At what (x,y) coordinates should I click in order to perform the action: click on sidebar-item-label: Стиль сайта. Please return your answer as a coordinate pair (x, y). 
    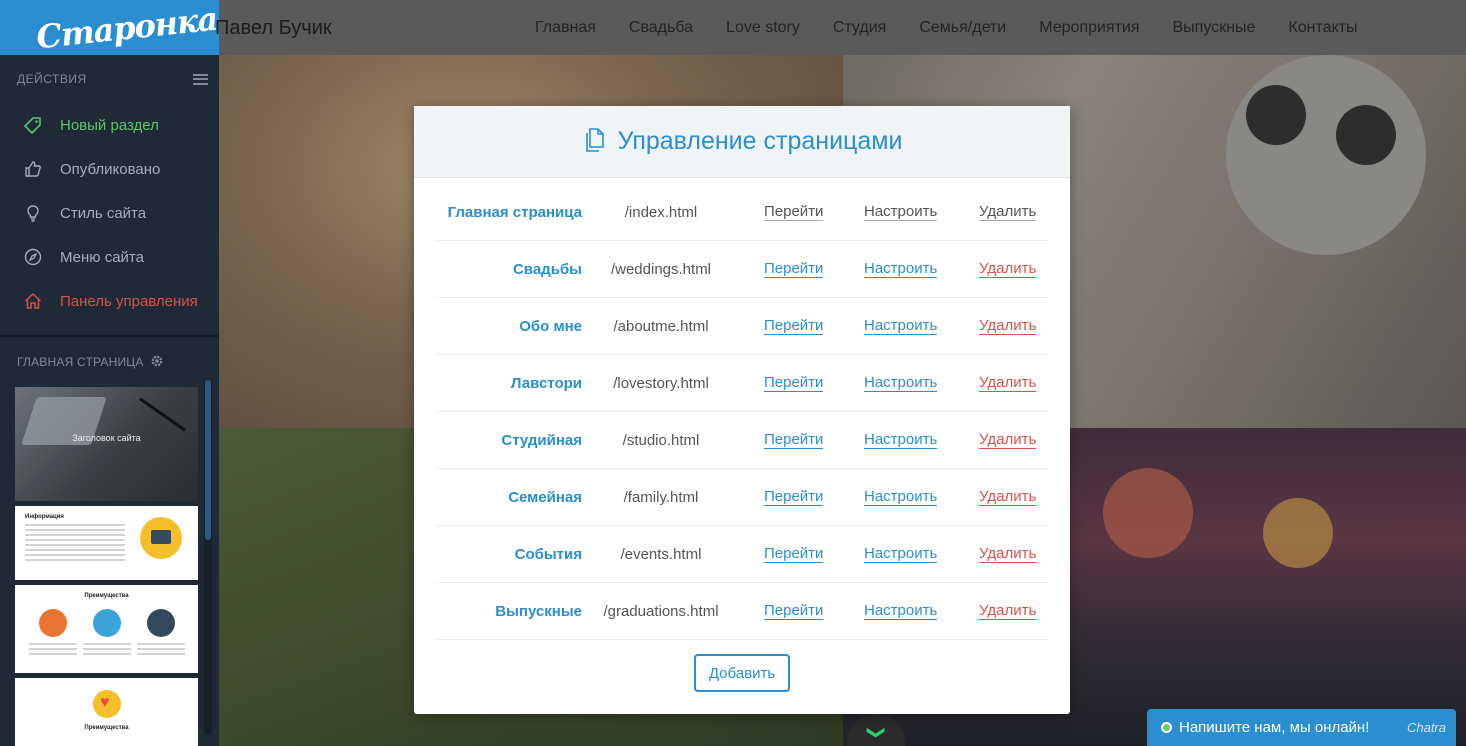
    Looking at the image, I should click on (103, 213).